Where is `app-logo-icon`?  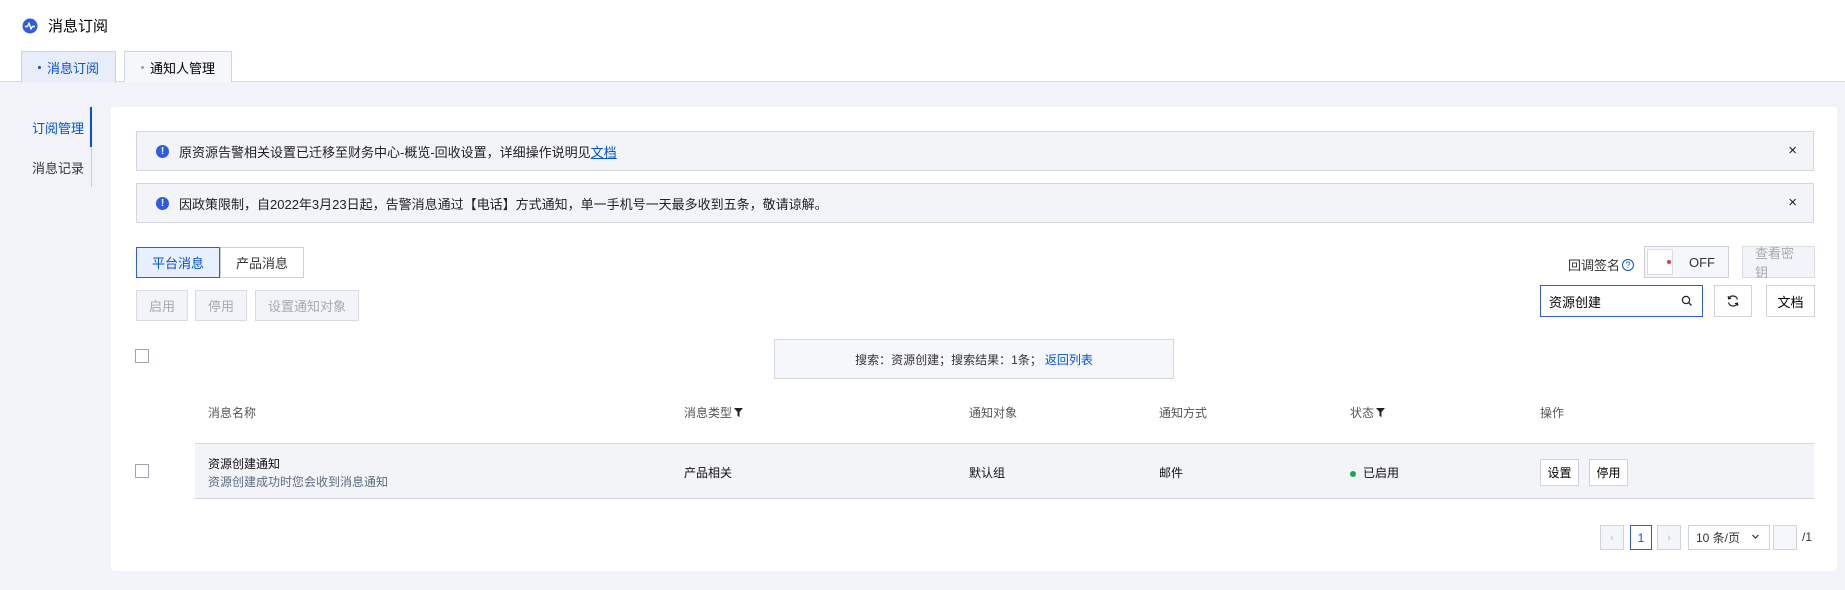
app-logo-icon is located at coordinates (30, 25).